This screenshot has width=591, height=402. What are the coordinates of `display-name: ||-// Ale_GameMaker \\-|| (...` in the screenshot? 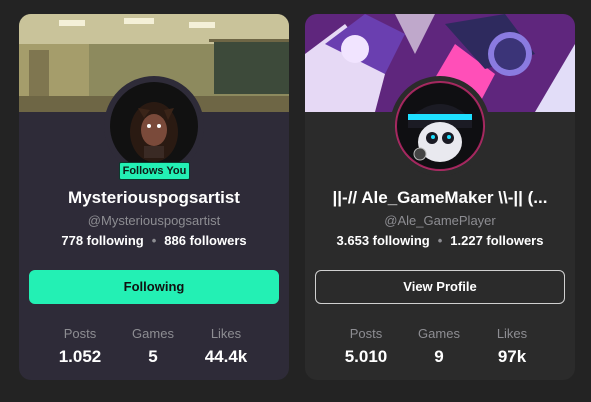 It's located at (440, 198).